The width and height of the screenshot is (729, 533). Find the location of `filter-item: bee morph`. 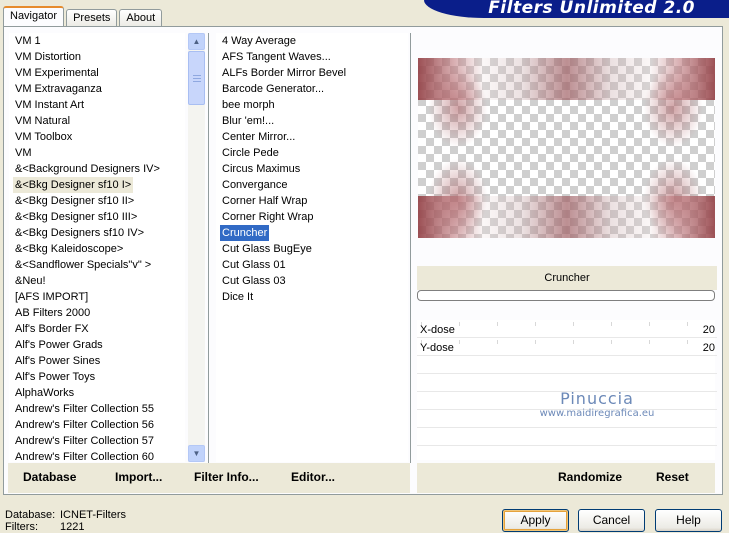

filter-item: bee morph is located at coordinates (248, 105).